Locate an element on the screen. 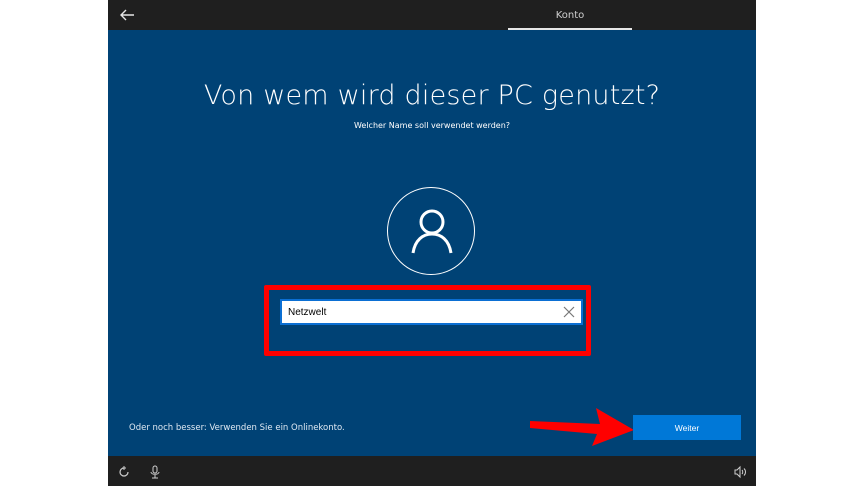  name-input is located at coordinates (418, 312).